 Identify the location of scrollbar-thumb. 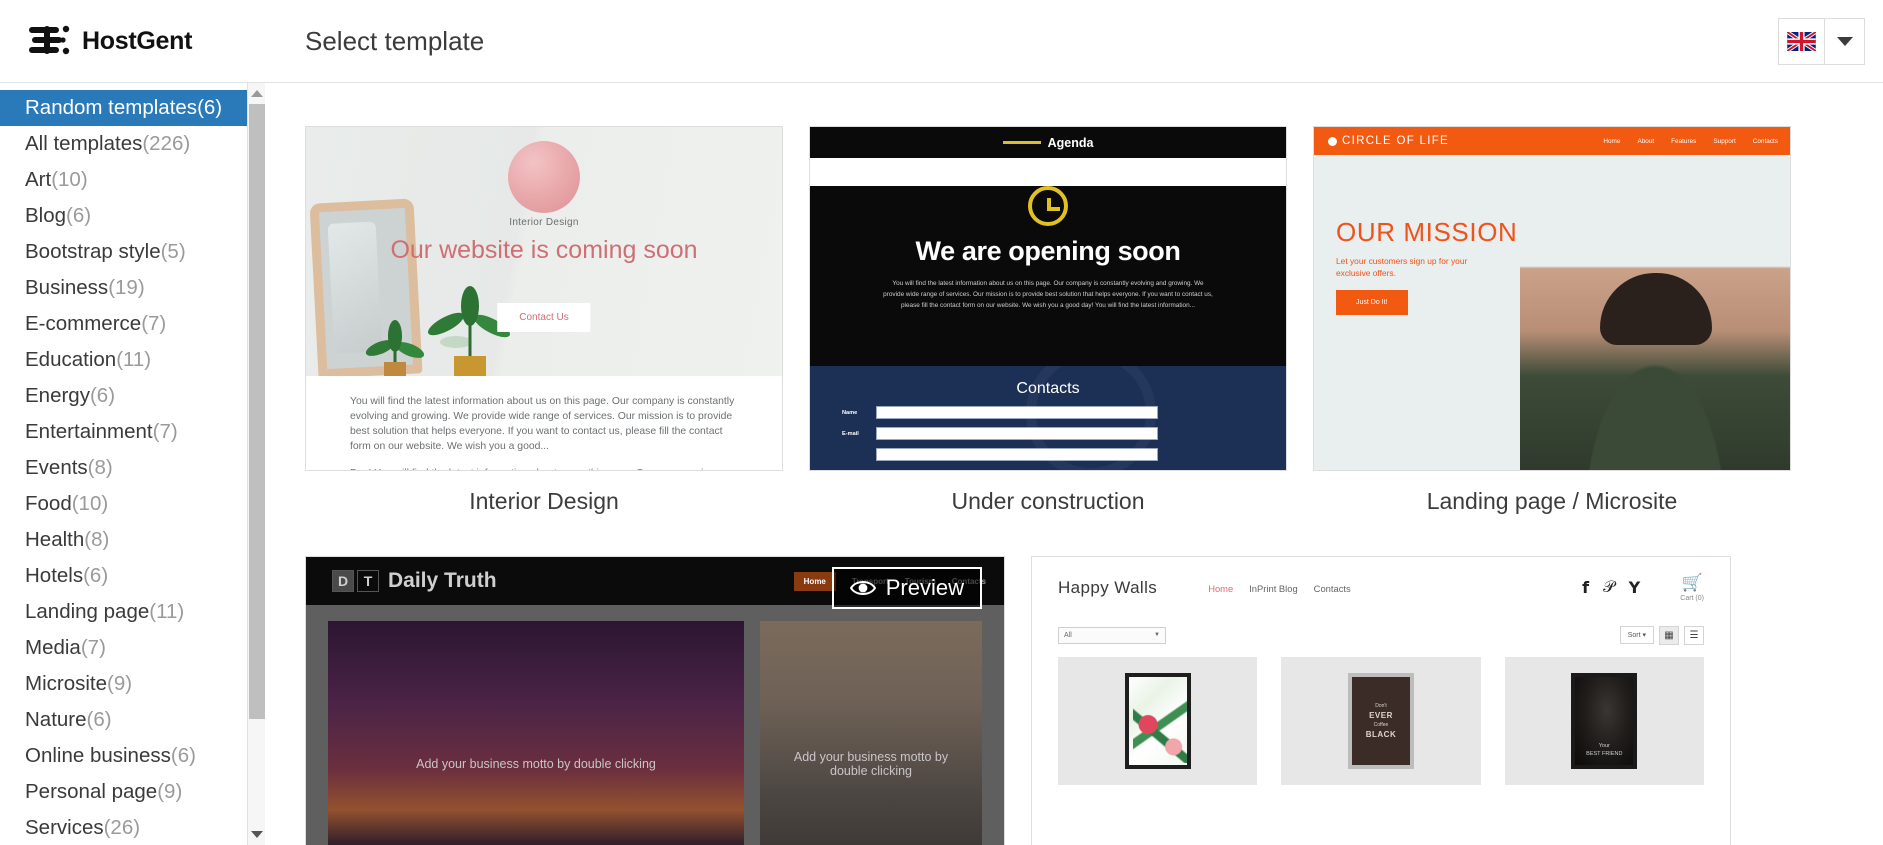
(257, 411).